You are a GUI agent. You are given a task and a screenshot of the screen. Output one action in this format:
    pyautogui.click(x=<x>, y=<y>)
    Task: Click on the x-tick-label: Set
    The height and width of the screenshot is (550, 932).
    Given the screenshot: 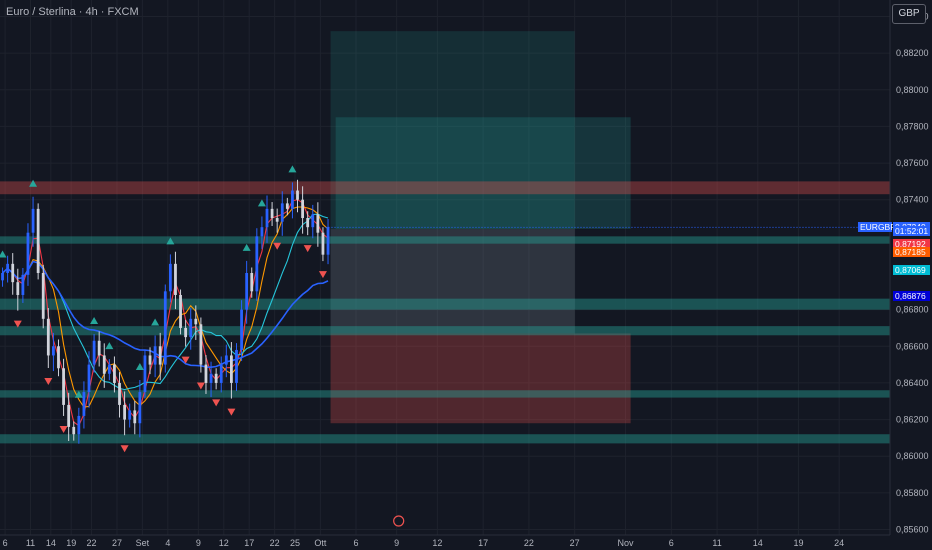 What is the action you would take?
    pyautogui.click(x=143, y=543)
    